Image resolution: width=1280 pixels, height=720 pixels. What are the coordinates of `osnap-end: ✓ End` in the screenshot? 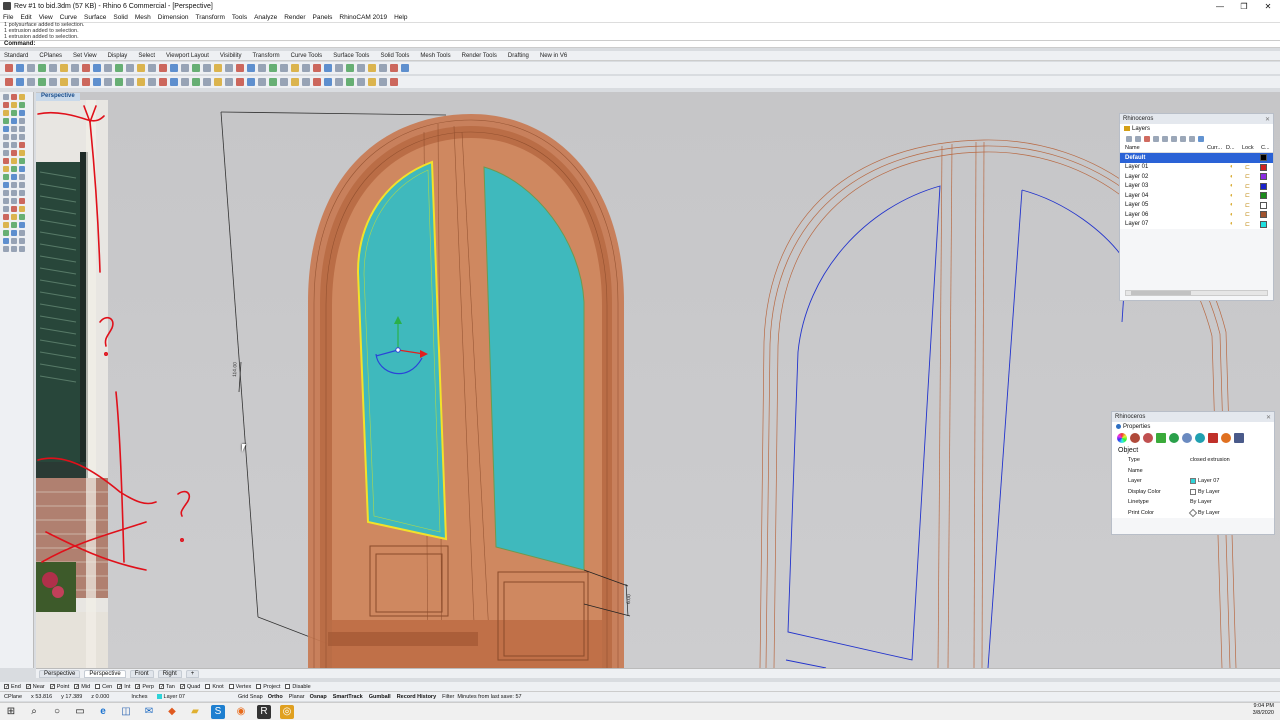 It's located at (12, 687).